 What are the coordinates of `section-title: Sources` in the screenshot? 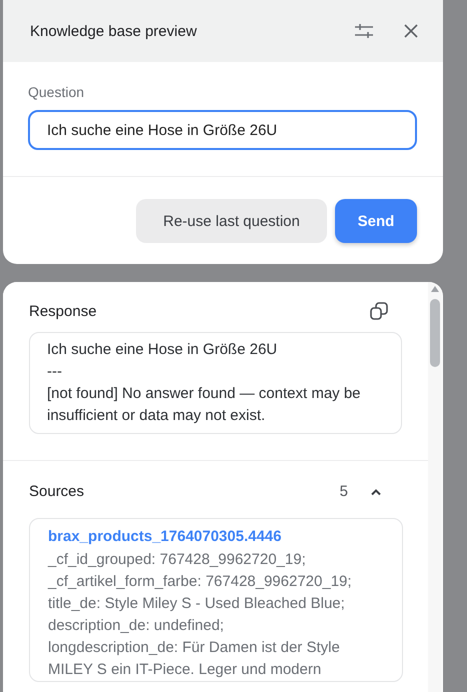 It's located at (57, 491).